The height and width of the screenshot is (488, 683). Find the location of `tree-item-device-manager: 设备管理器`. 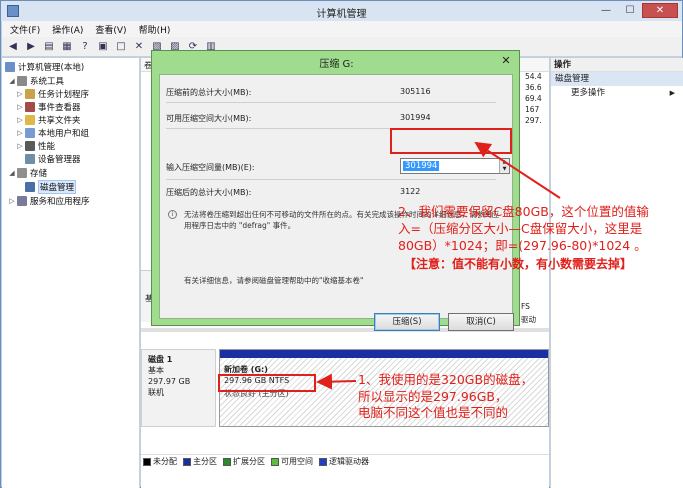

tree-item-device-manager: 设备管理器 is located at coordinates (52, 158).